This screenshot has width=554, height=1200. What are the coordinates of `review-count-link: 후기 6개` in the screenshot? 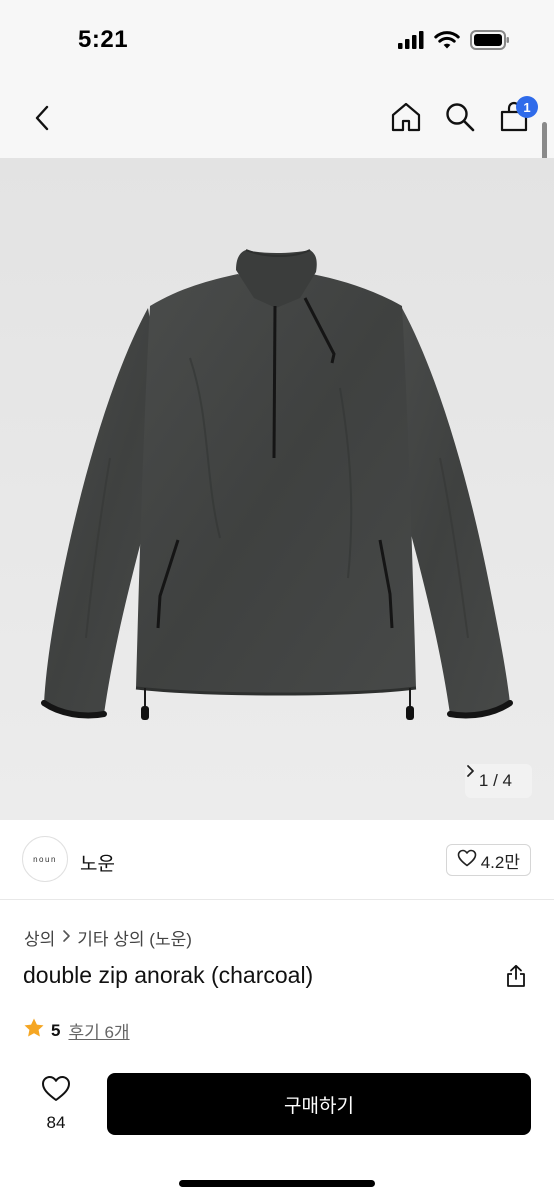 It's located at (98, 1030).